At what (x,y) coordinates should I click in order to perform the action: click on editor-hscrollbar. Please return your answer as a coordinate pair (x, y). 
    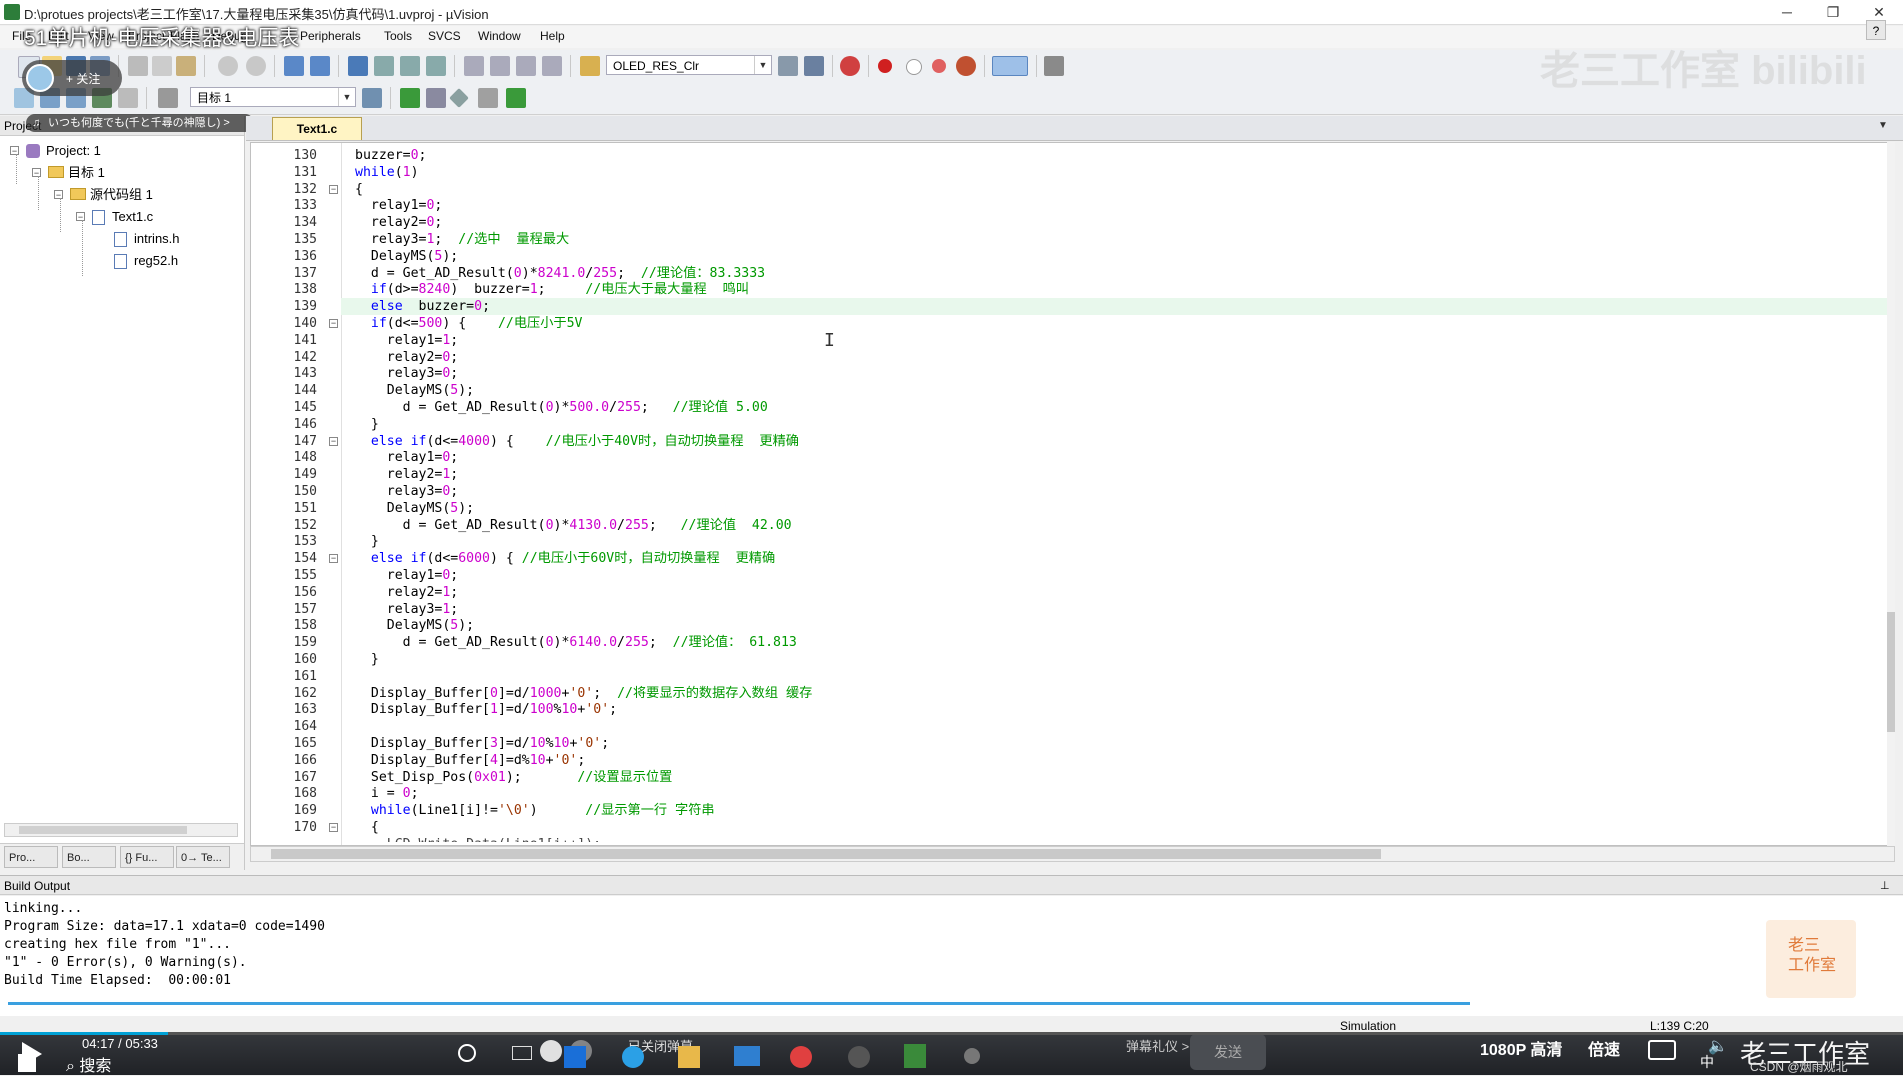
    Looking at the image, I should click on (1072, 854).